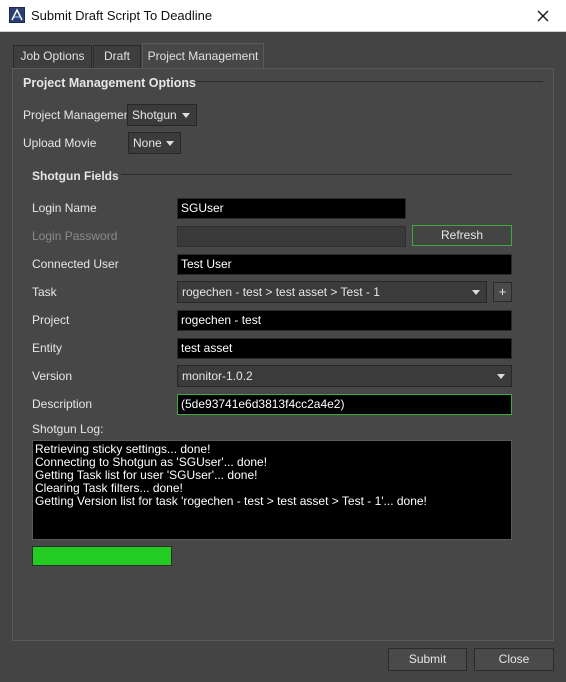 This screenshot has height=682, width=566. Describe the element at coordinates (68, 429) in the screenshot. I see `shotgun-log-label: Shotgun Log:` at that location.